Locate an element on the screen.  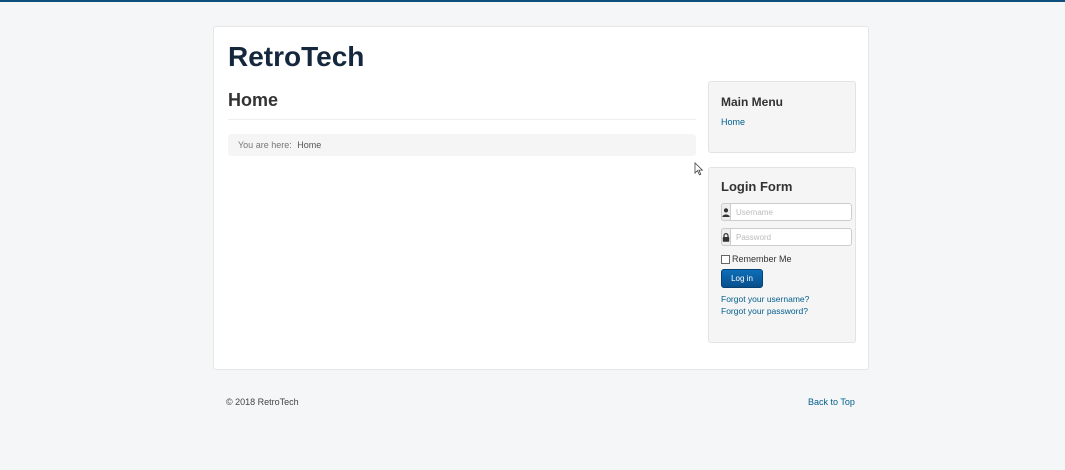
username-input is located at coordinates (791, 212).